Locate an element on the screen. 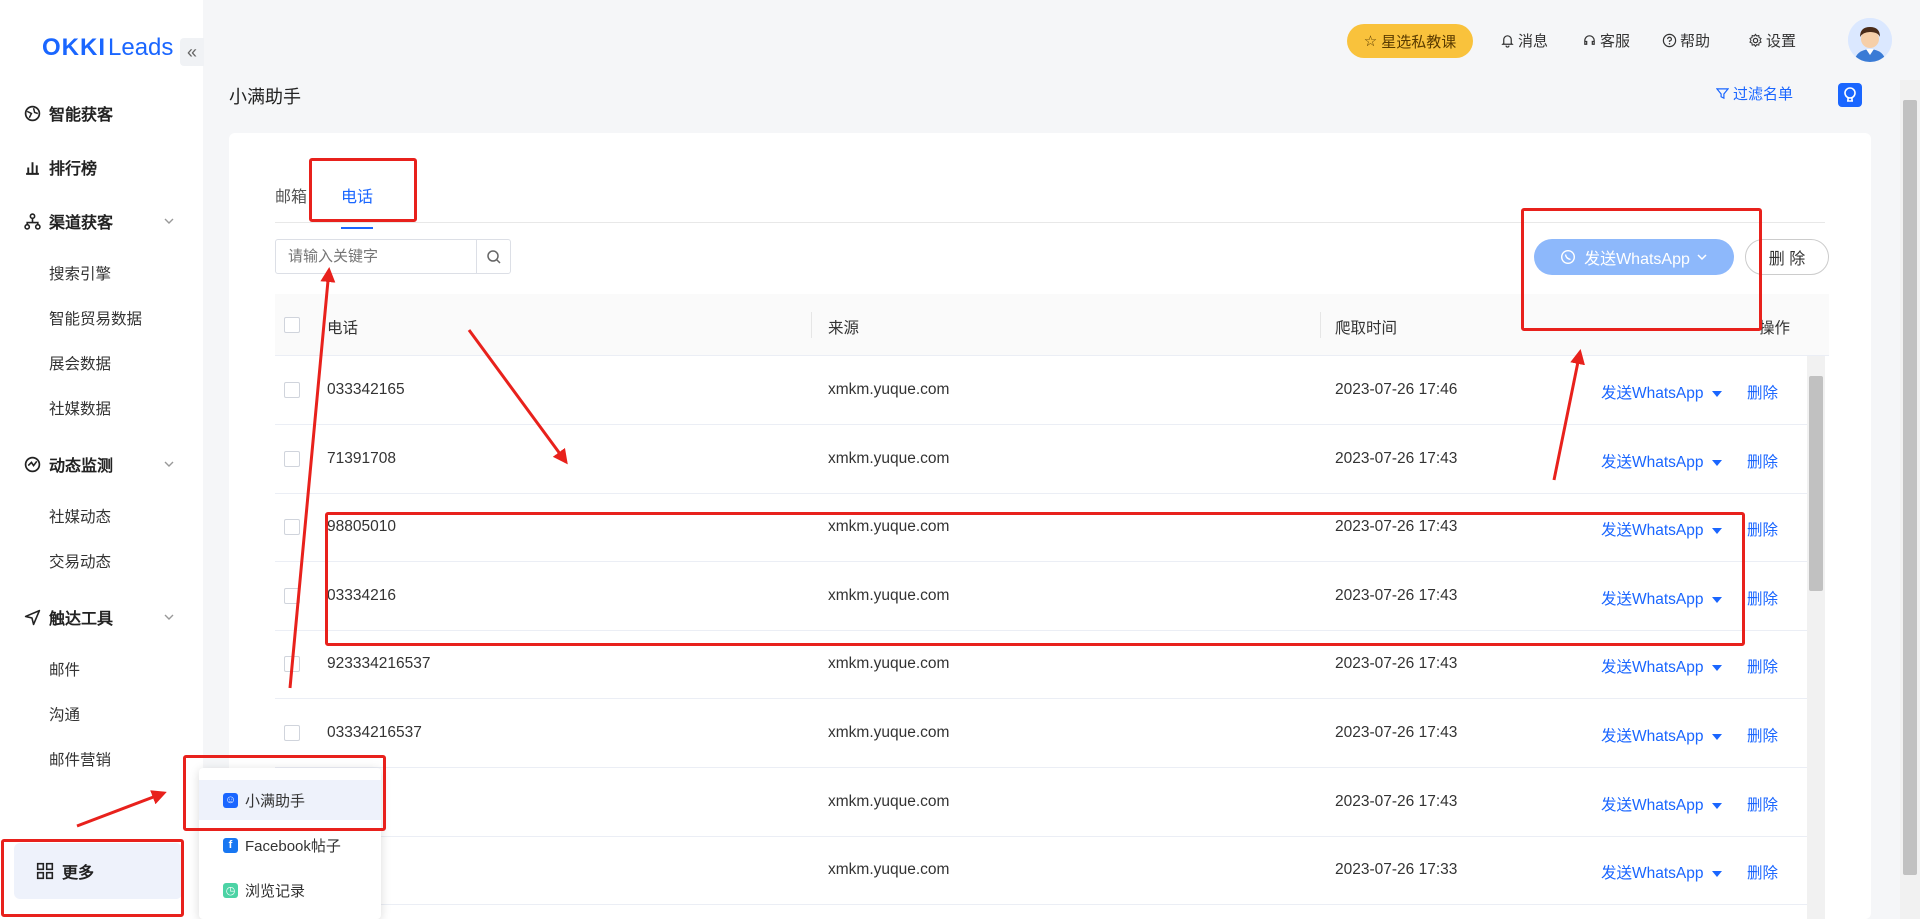 Image resolution: width=1920 pixels, height=919 pixels. send-icon is located at coordinates (32, 617).